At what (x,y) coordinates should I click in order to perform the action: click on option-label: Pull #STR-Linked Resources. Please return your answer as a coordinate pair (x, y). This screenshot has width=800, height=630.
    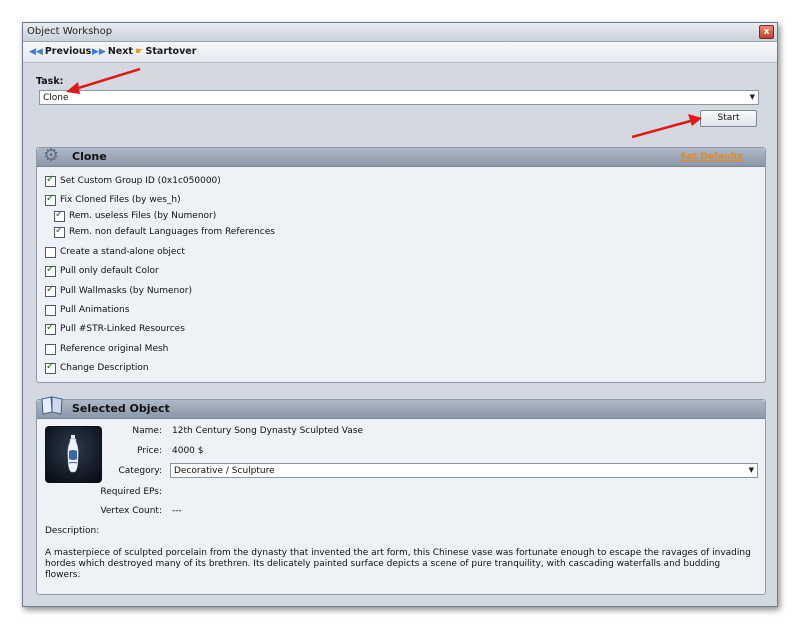
    Looking at the image, I should click on (122, 329).